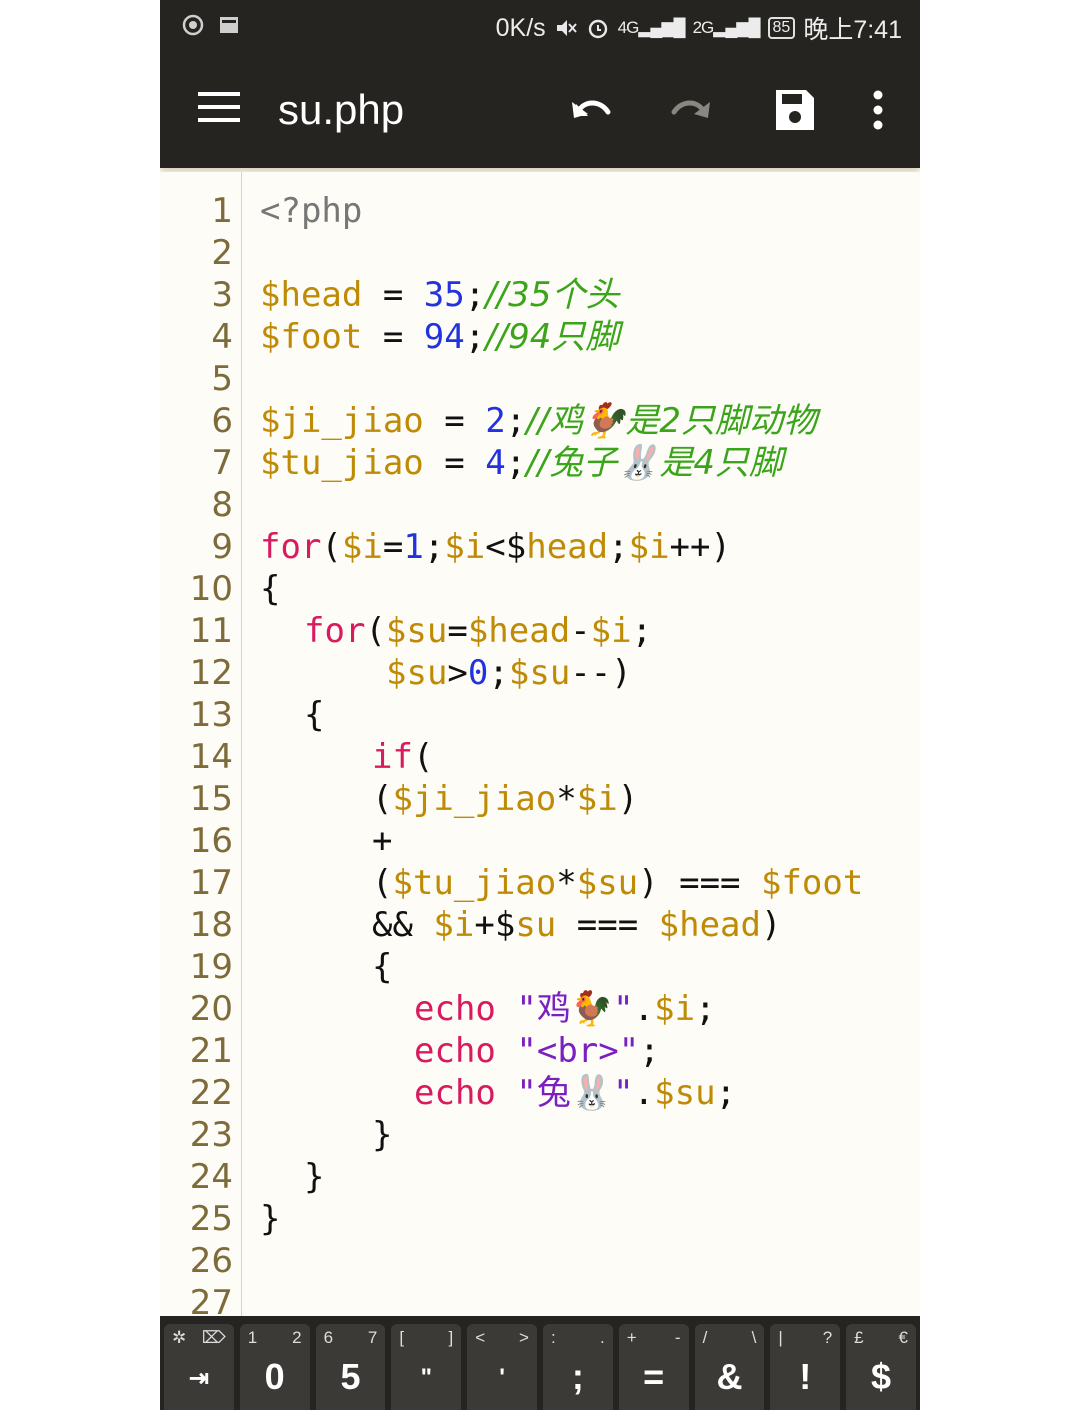 The height and width of the screenshot is (1410, 1080). Describe the element at coordinates (440, 295) in the screenshot. I see `code-line: $head = 35;//35个头` at that location.